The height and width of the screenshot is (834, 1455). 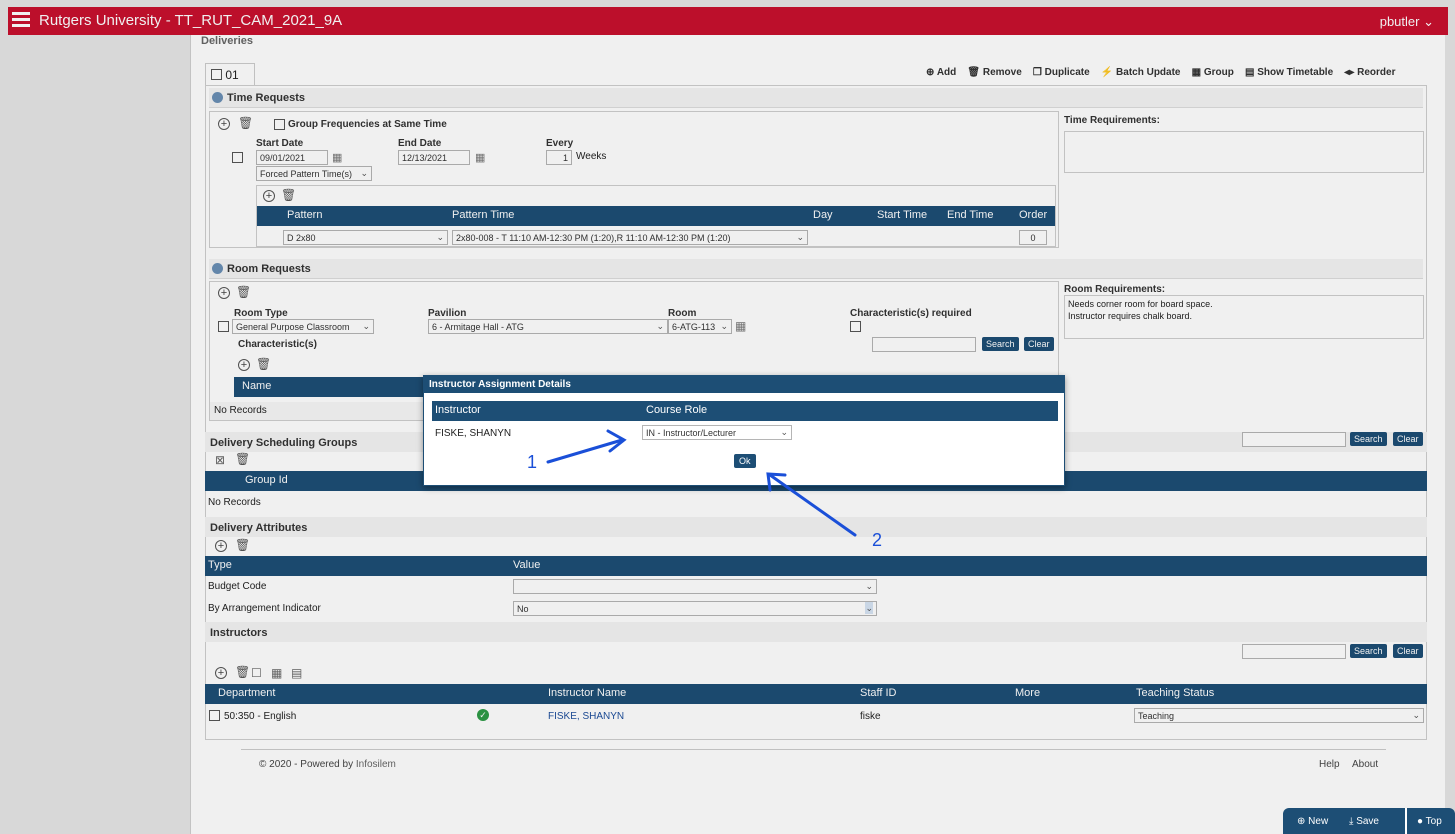 What do you see at coordinates (701, 483) in the screenshot?
I see `annotation-arrows` at bounding box center [701, 483].